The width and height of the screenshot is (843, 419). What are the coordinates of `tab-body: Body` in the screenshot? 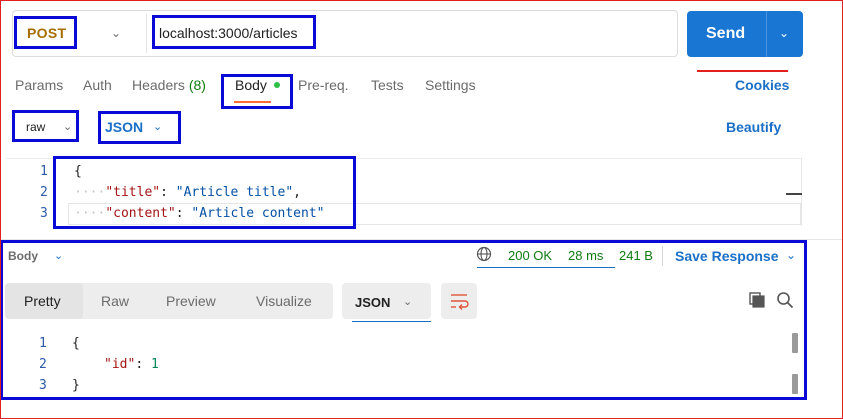 It's located at (251, 85).